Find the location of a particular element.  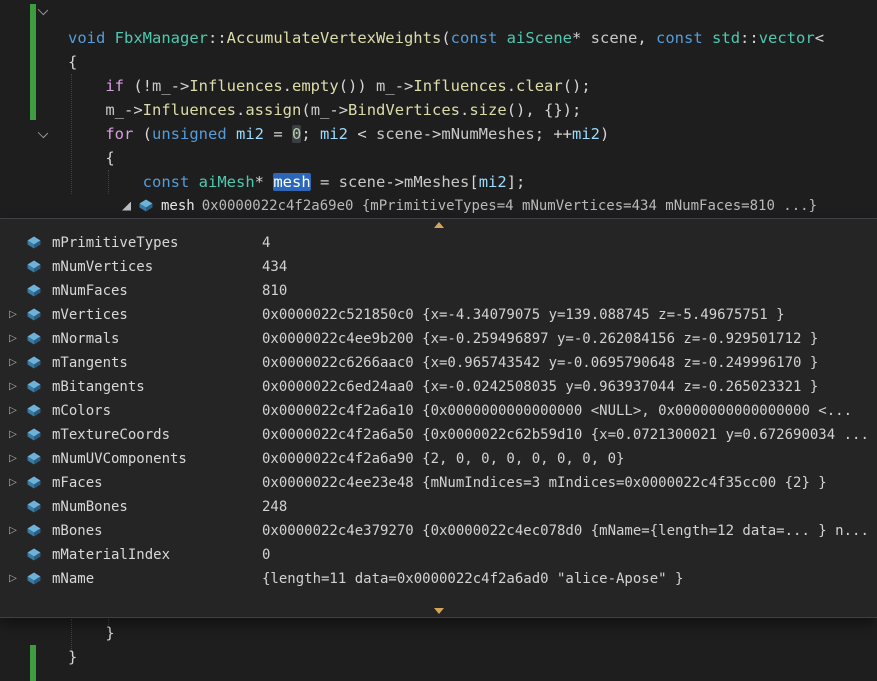

member-name: mVertices is located at coordinates (90, 315).